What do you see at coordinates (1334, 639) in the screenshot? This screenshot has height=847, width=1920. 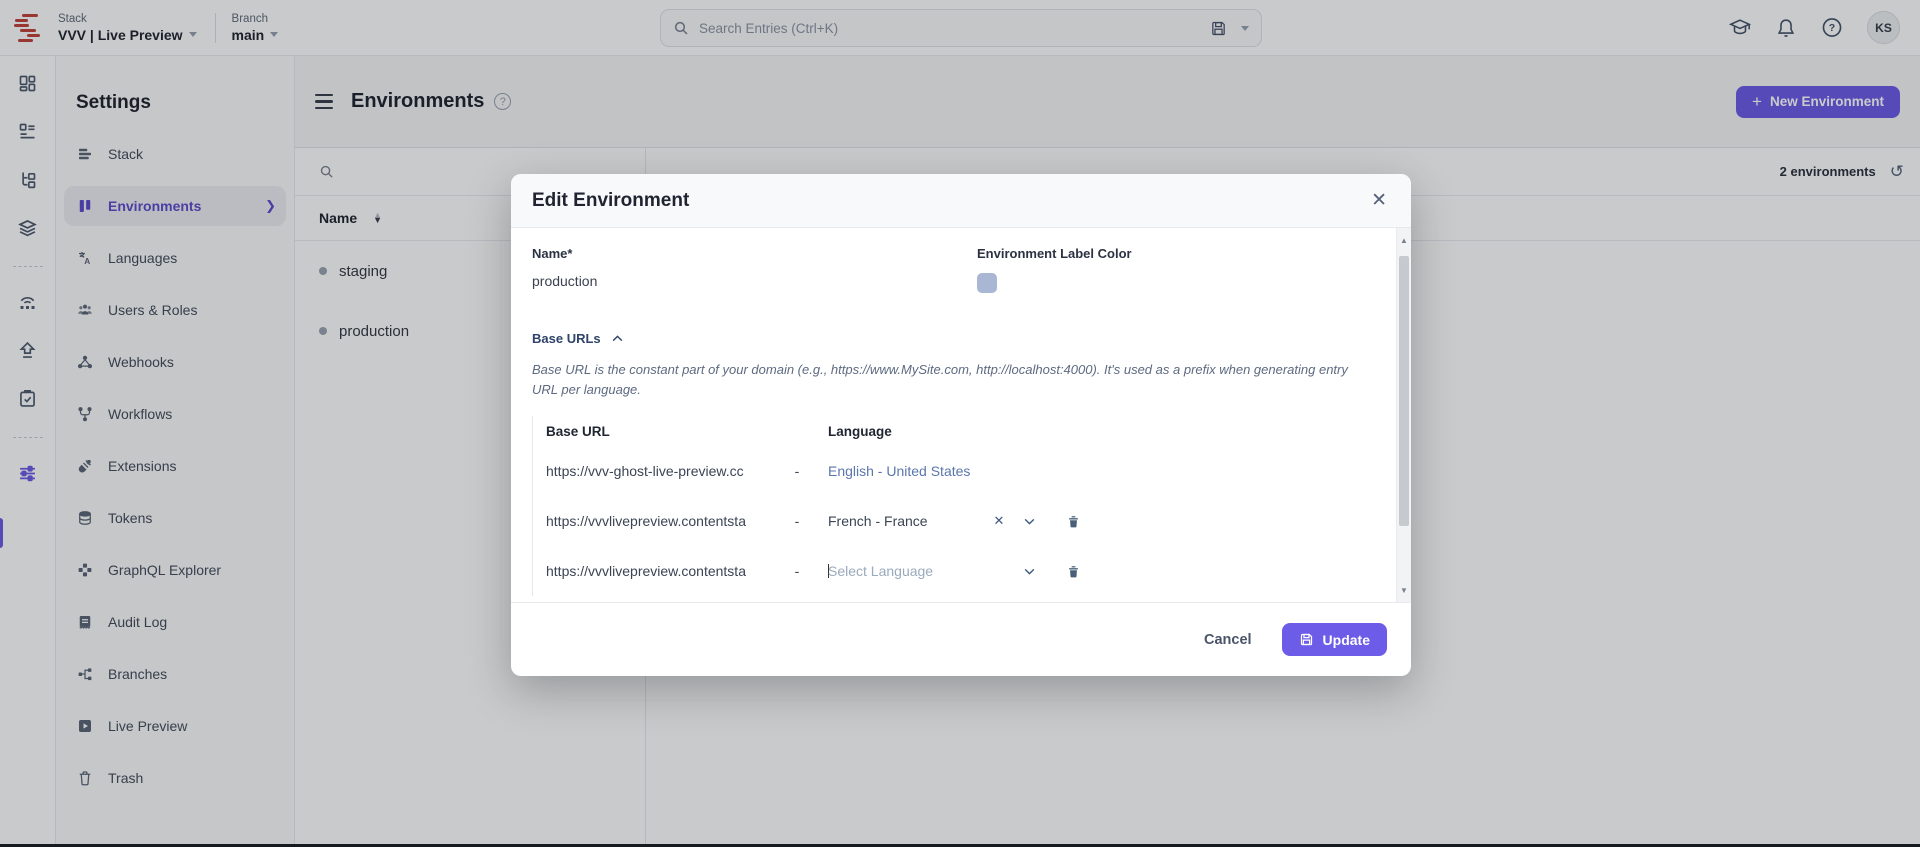 I see `update-button: Update` at bounding box center [1334, 639].